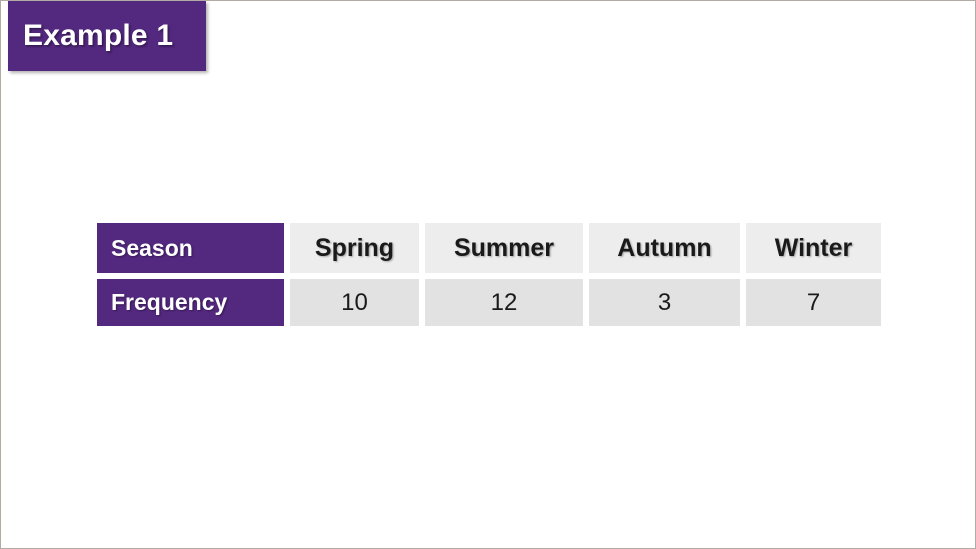 The height and width of the screenshot is (549, 976). What do you see at coordinates (98, 35) in the screenshot?
I see `example-badge-label: Example 1` at bounding box center [98, 35].